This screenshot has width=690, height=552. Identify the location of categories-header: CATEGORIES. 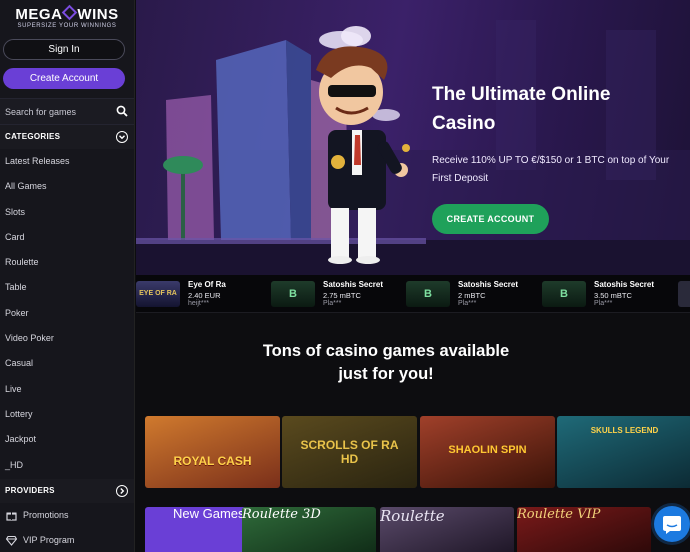
(67, 137).